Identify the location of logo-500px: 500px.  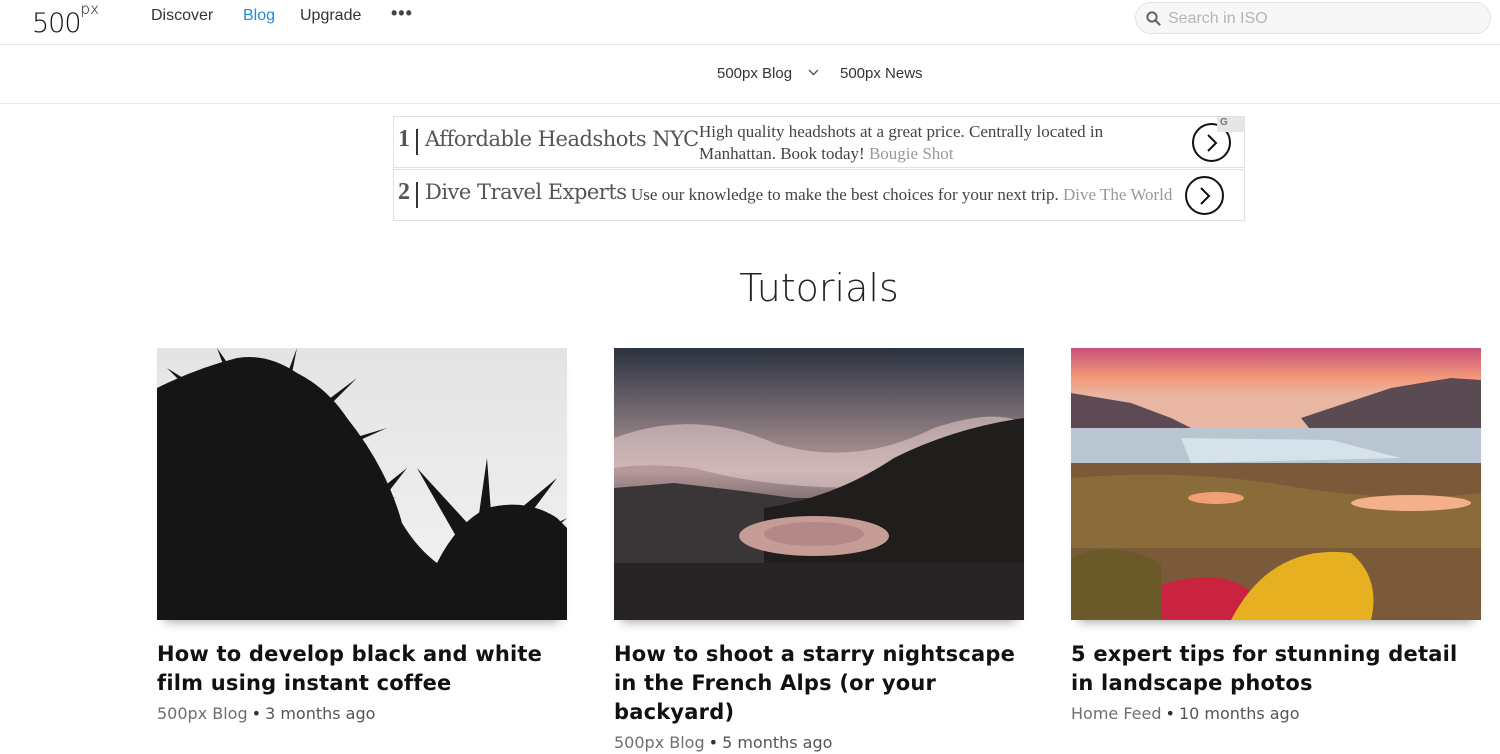
(65, 19).